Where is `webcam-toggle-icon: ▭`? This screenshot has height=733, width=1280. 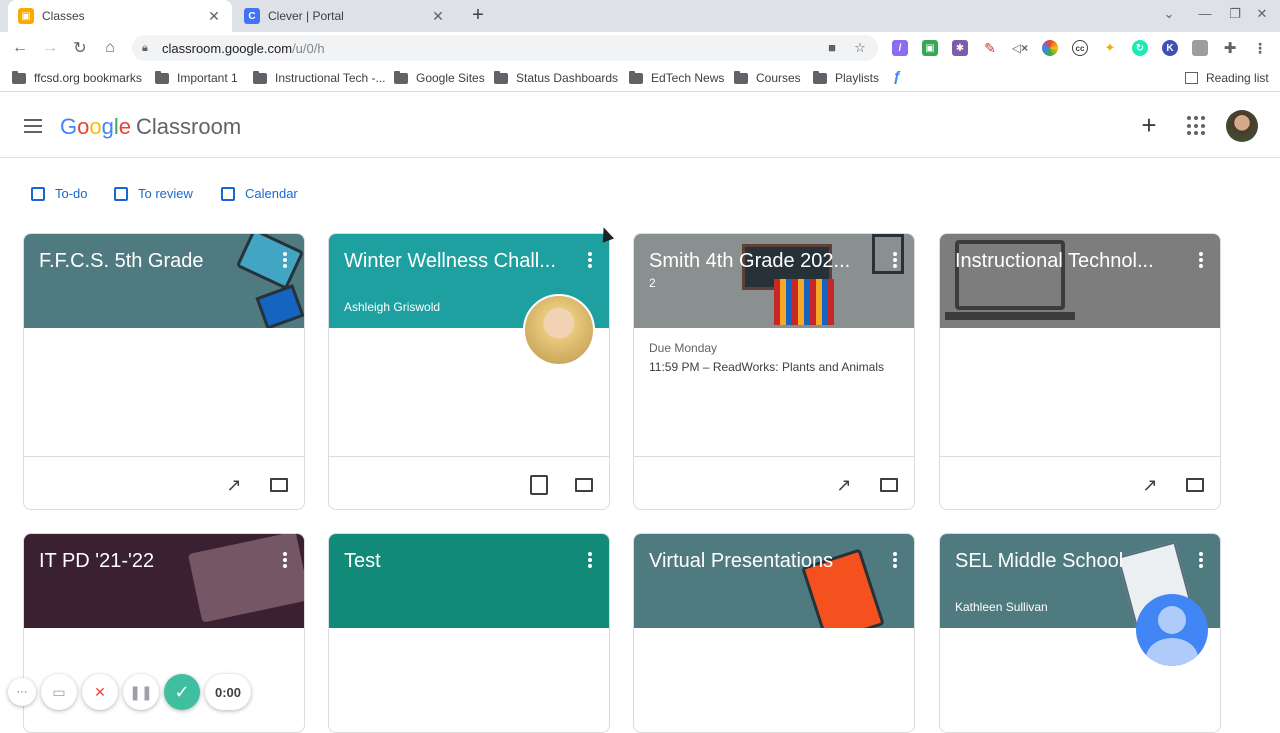 webcam-toggle-icon: ▭ is located at coordinates (59, 692).